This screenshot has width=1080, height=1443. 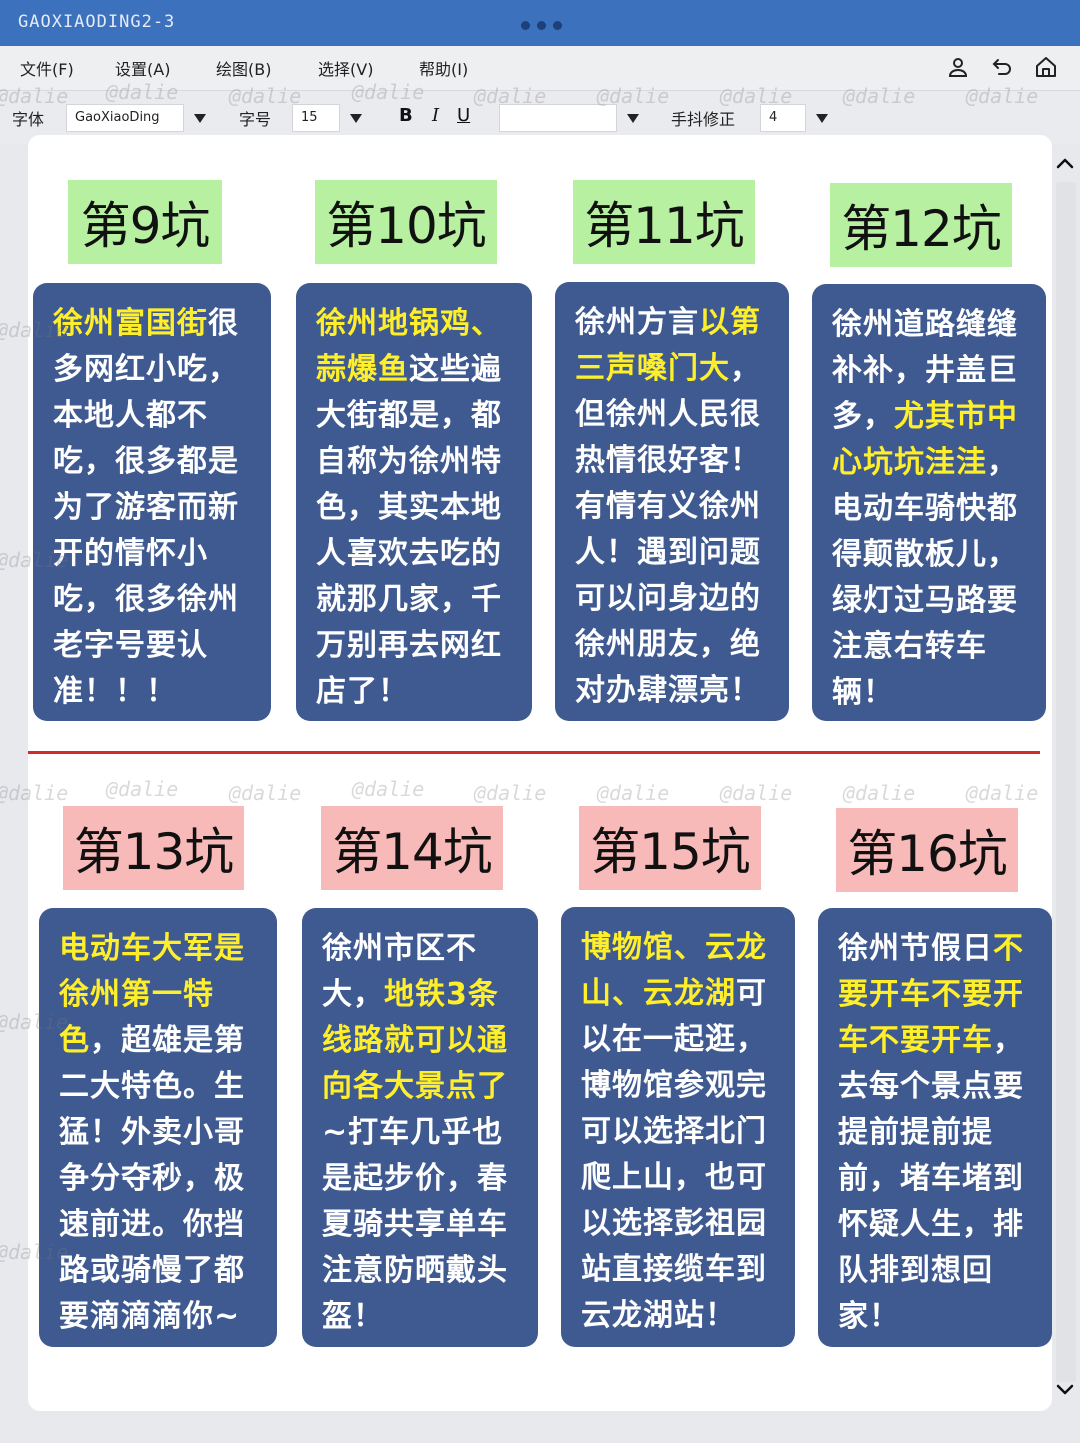 What do you see at coordinates (125, 118) in the screenshot?
I see `font-select: GaoXiaoDing` at bounding box center [125, 118].